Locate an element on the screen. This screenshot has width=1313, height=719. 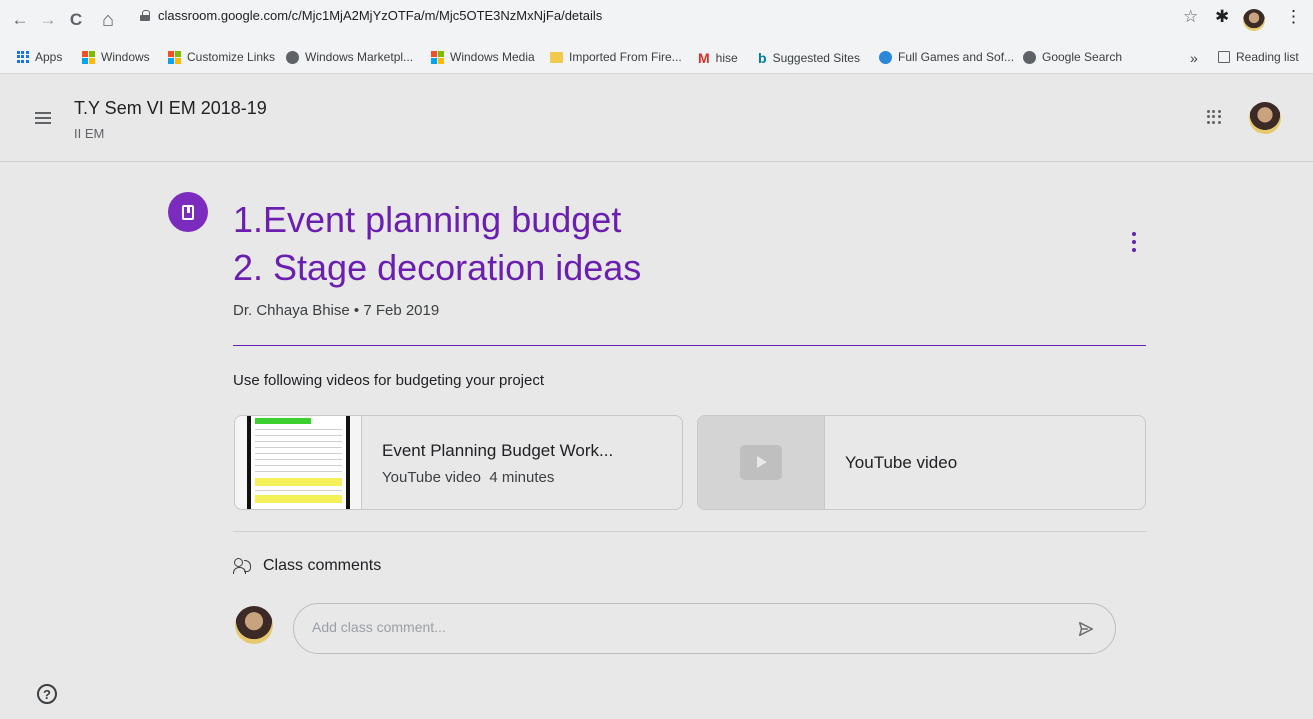
bookmark-label: Customize Links is located at coordinates (231, 57).